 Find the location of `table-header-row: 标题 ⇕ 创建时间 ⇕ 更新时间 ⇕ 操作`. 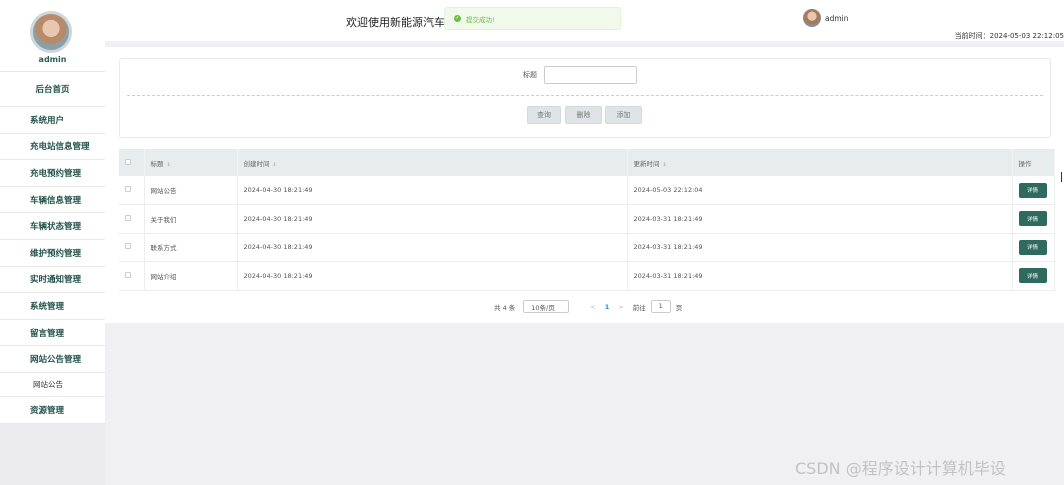

table-header-row: 标题 ⇕ 创建时间 ⇕ 更新时间 ⇕ 操作 is located at coordinates (587, 162).